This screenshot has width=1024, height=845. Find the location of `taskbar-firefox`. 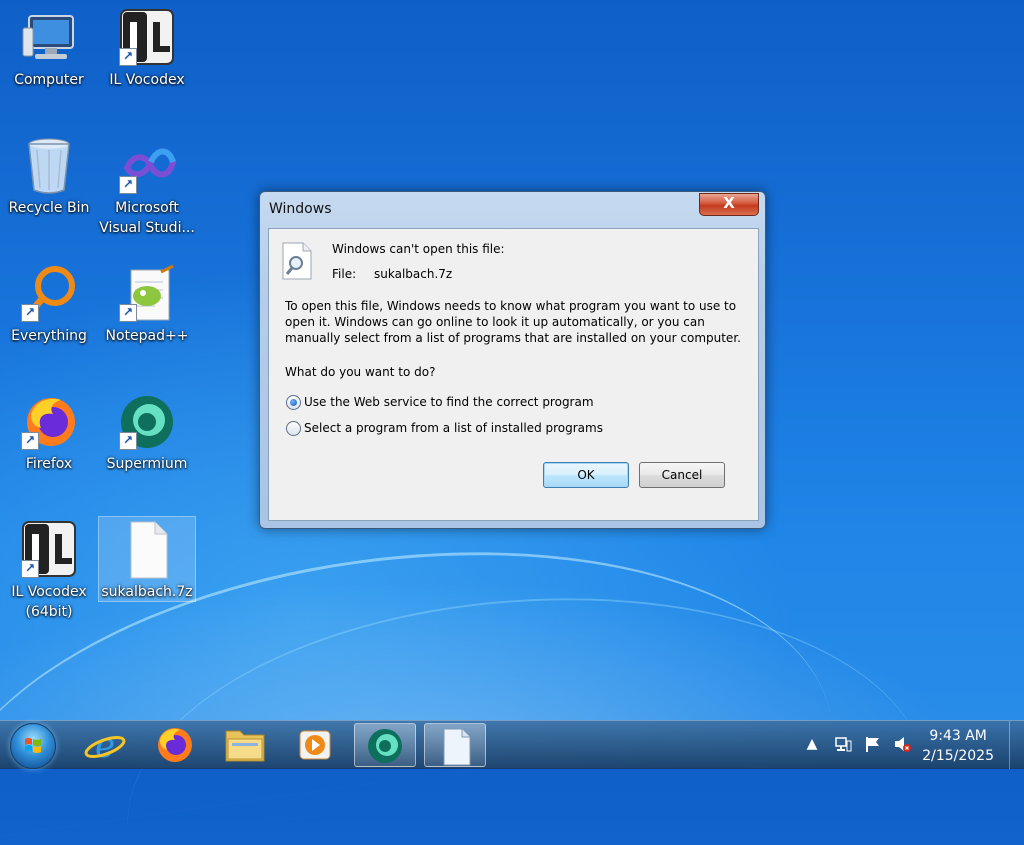

taskbar-firefox is located at coordinates (175, 745).